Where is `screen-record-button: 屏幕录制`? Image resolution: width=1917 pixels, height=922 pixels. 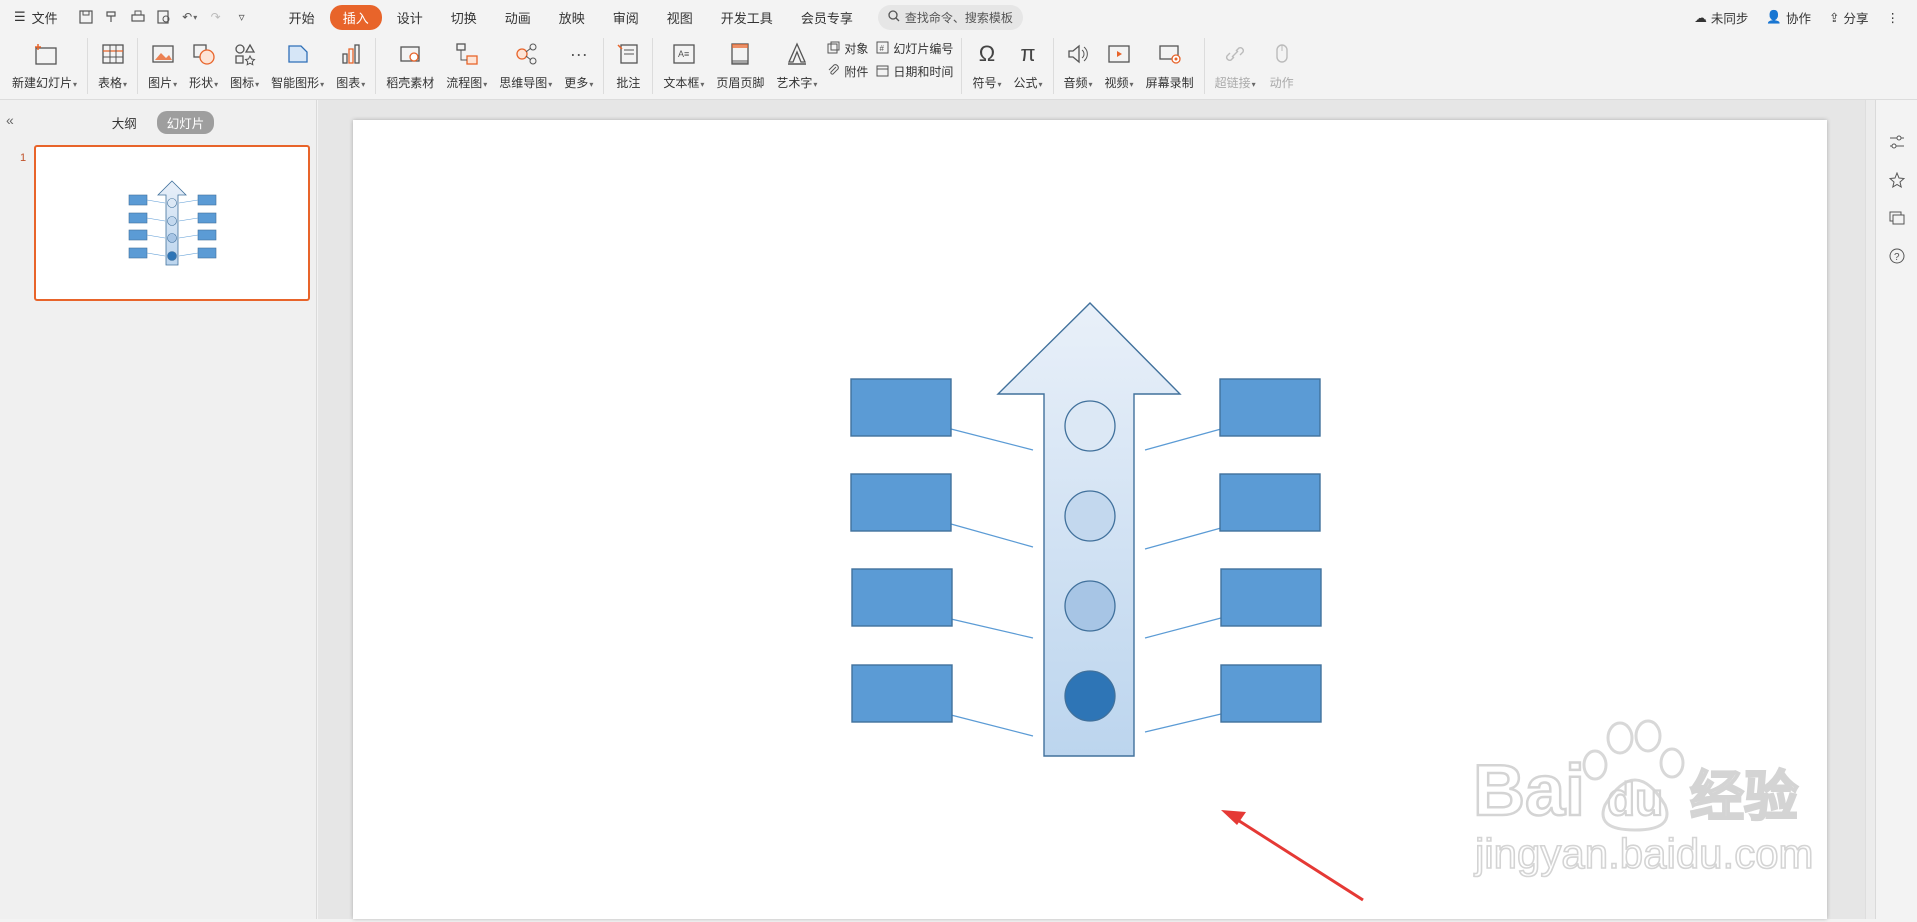
screen-record-button: 屏幕录制 is located at coordinates (1170, 65).